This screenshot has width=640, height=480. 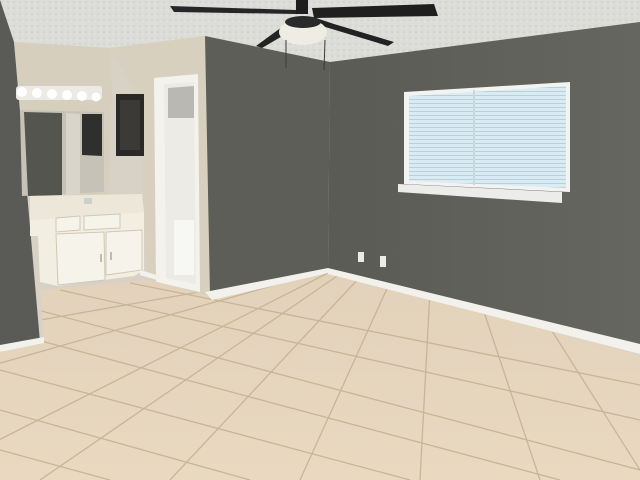 What do you see at coordinates (177, 183) in the screenshot?
I see `bathroom-doorway` at bounding box center [177, 183].